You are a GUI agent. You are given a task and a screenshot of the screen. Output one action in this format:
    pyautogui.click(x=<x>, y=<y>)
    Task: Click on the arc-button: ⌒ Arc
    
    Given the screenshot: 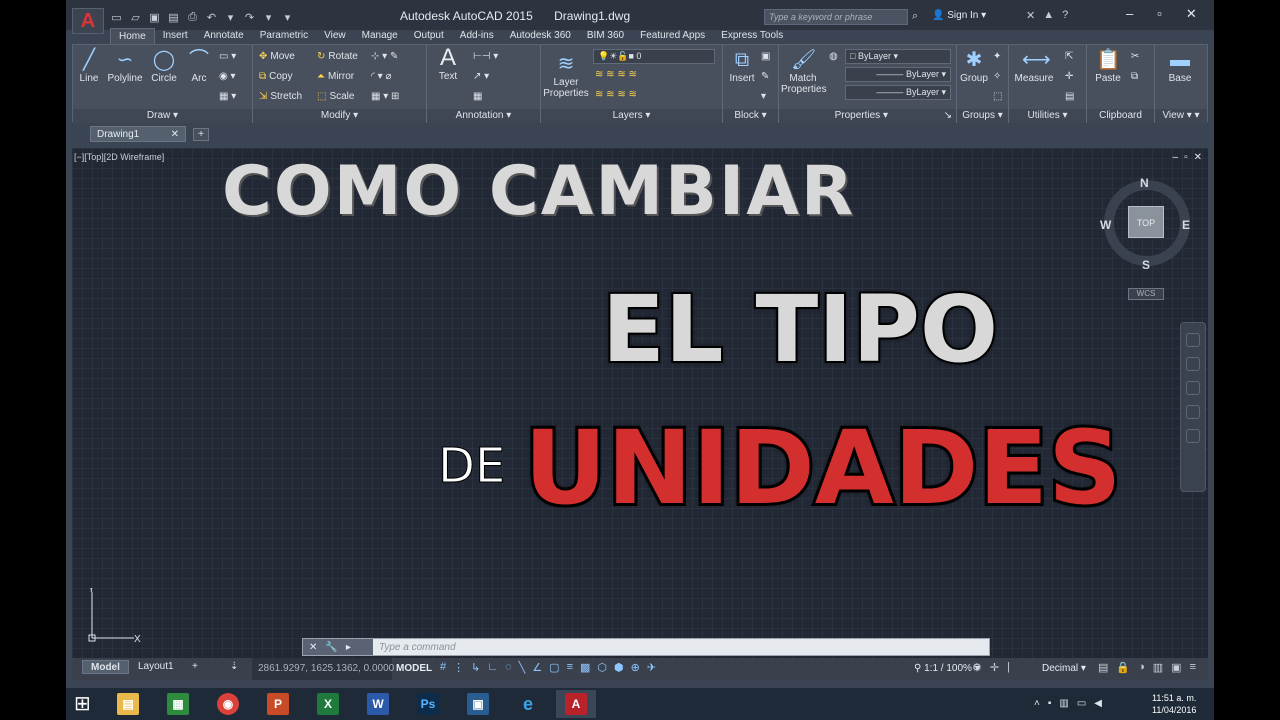 What is the action you would take?
    pyautogui.click(x=199, y=66)
    